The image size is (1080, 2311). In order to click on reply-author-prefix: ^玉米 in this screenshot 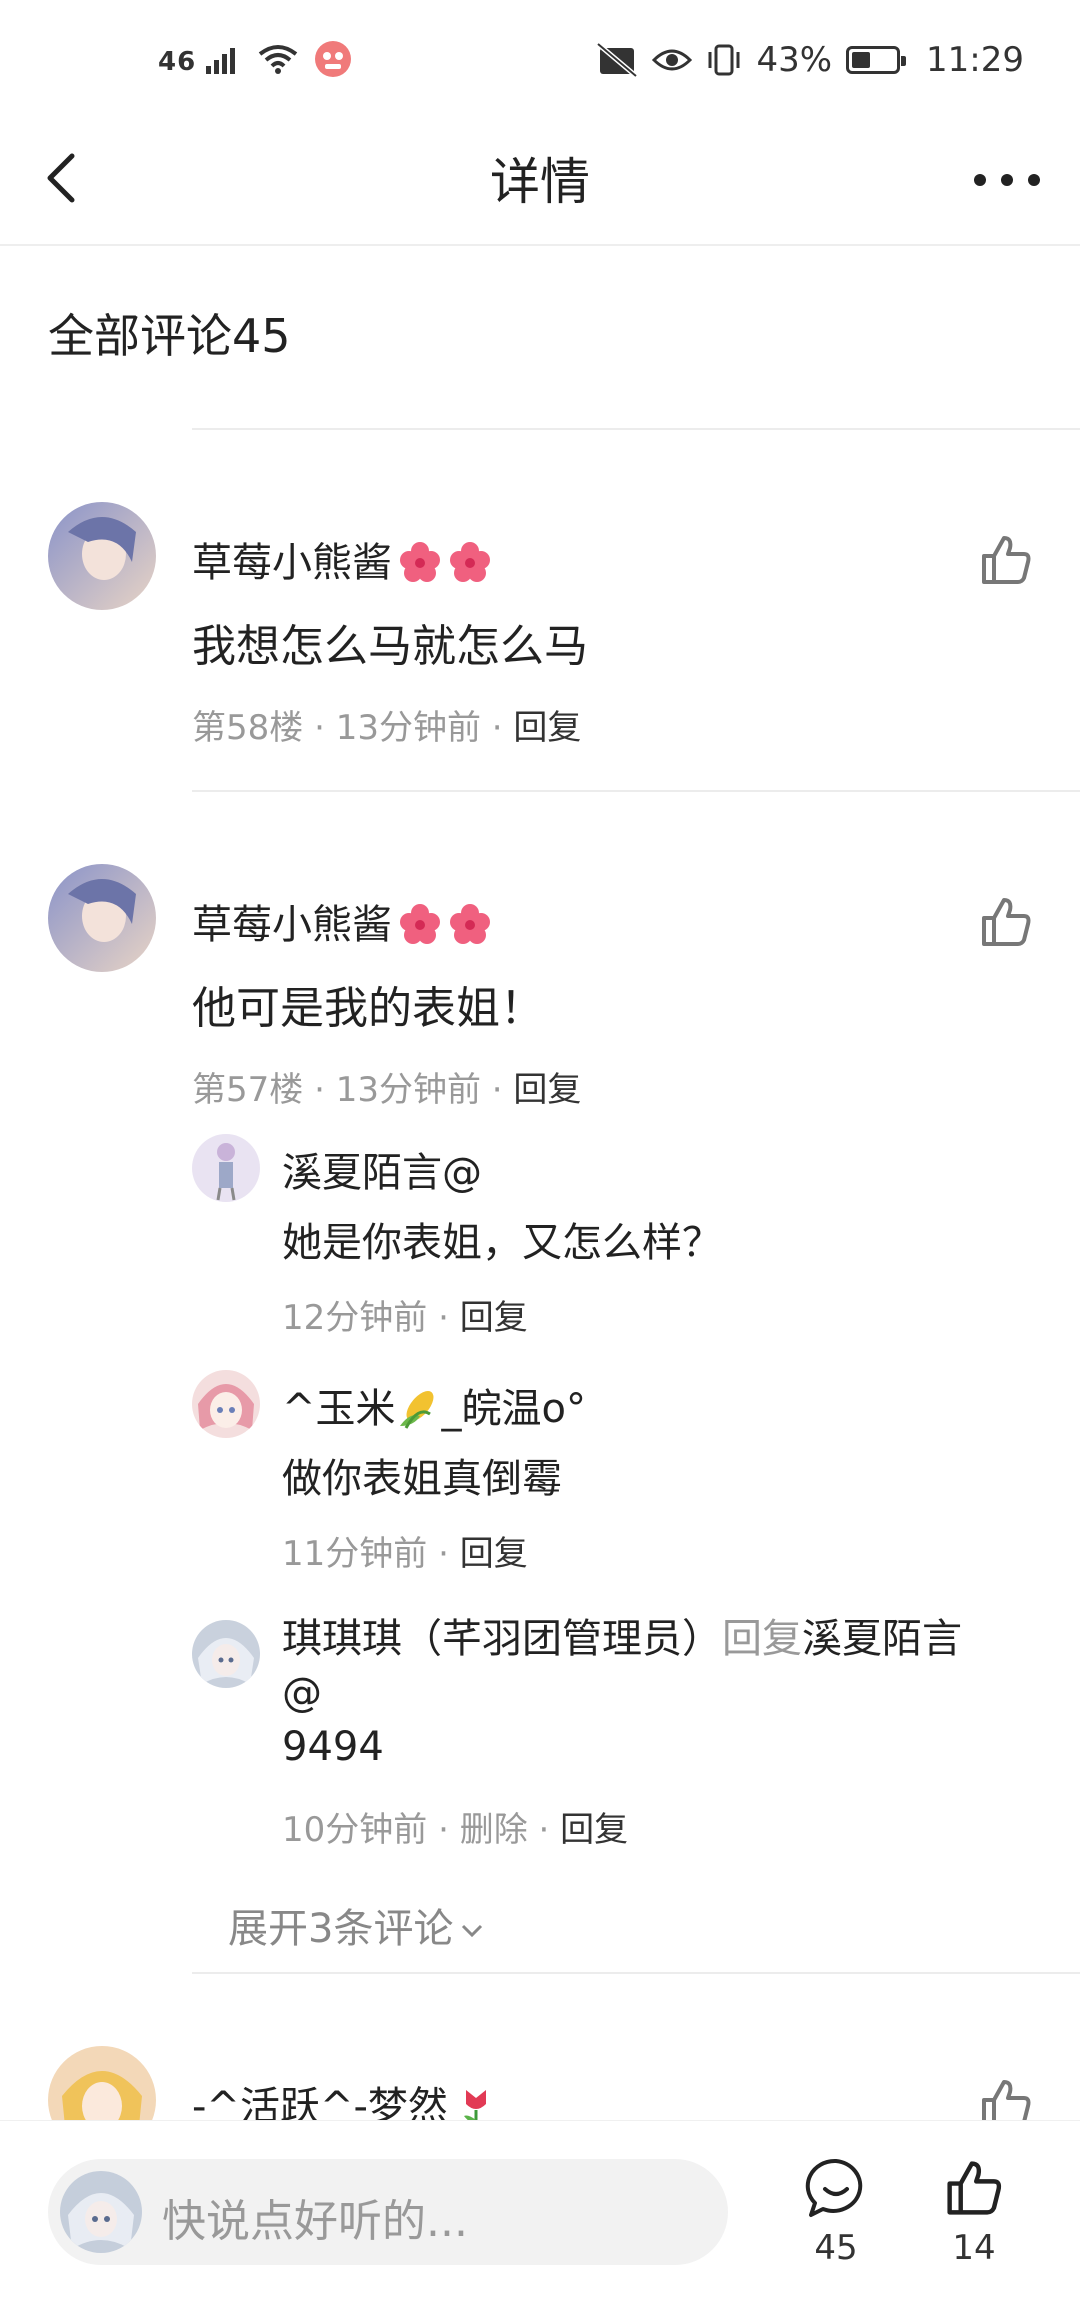, I will do `click(339, 1409)`.